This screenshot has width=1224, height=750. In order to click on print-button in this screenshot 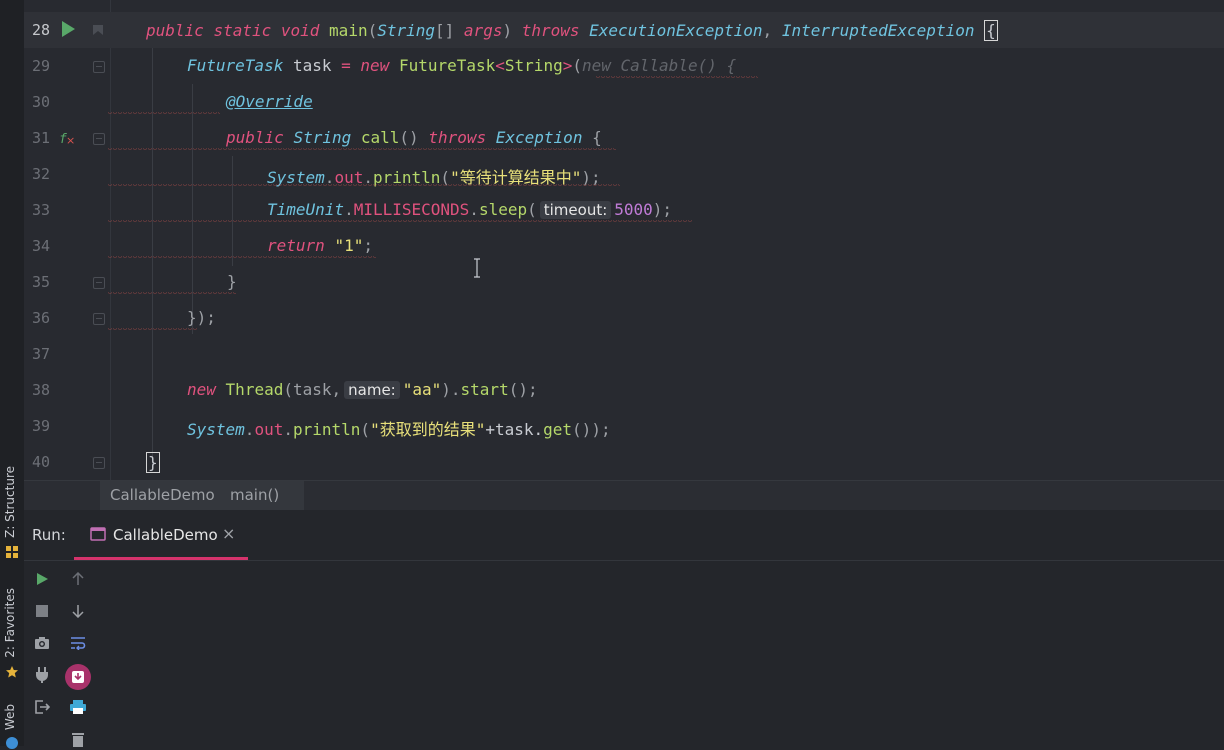, I will do `click(78, 707)`.